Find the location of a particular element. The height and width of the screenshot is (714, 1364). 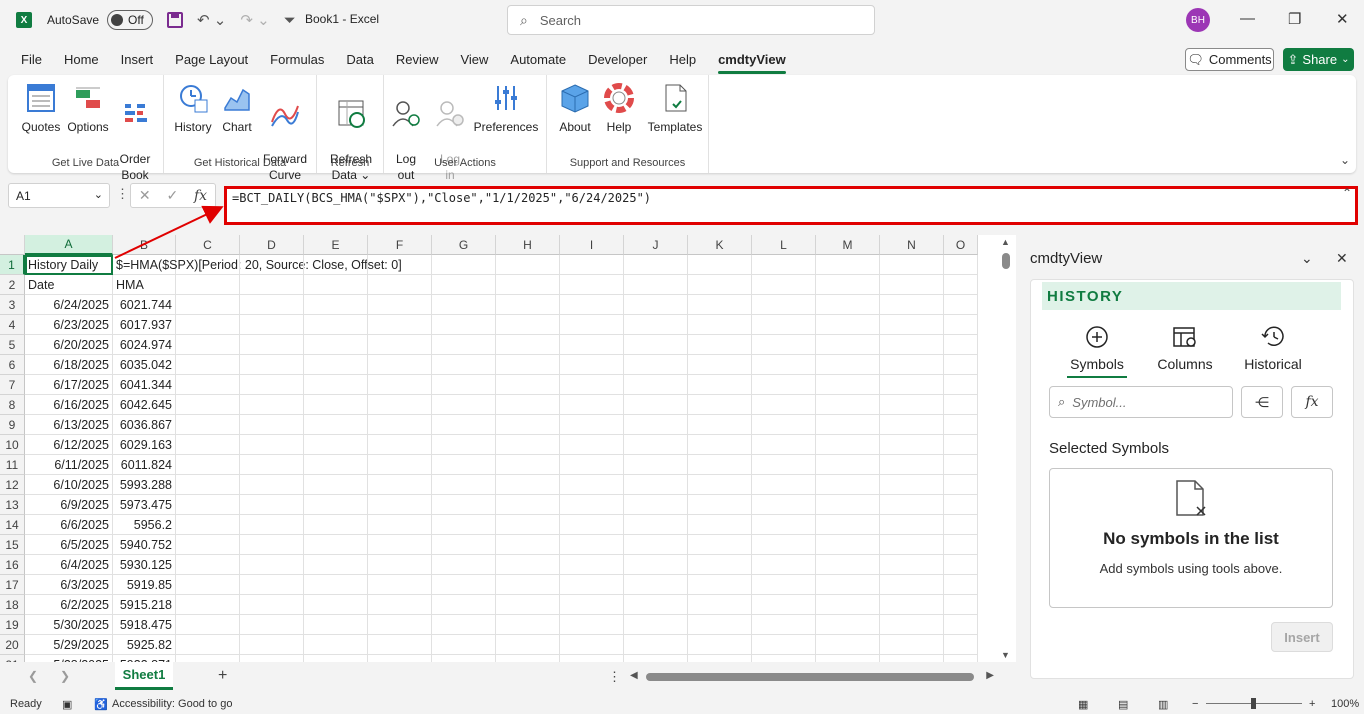

grid-cell: 6/13/2025 is located at coordinates (69, 425).